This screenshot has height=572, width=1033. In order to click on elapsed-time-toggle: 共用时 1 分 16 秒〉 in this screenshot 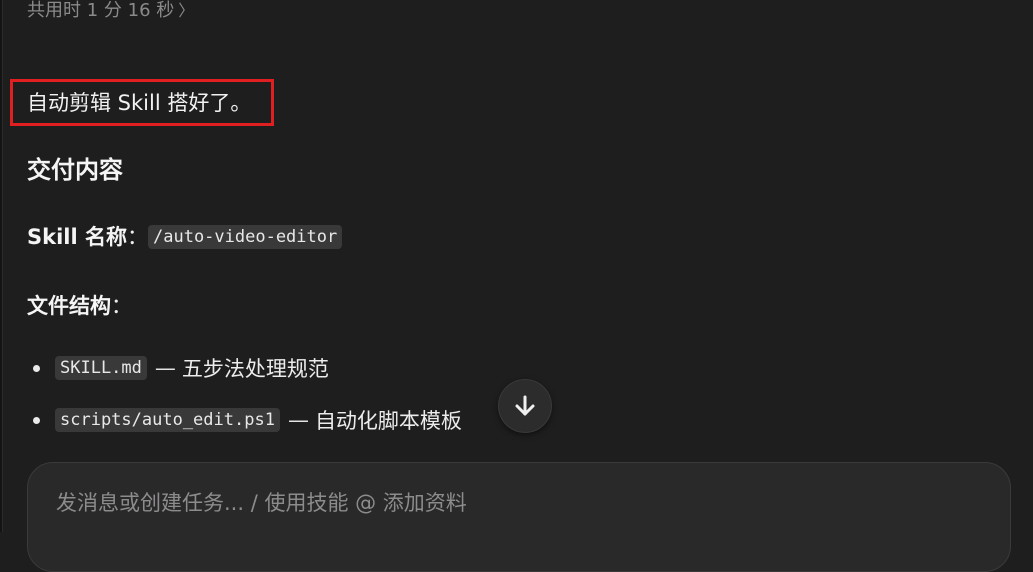, I will do `click(110, 11)`.